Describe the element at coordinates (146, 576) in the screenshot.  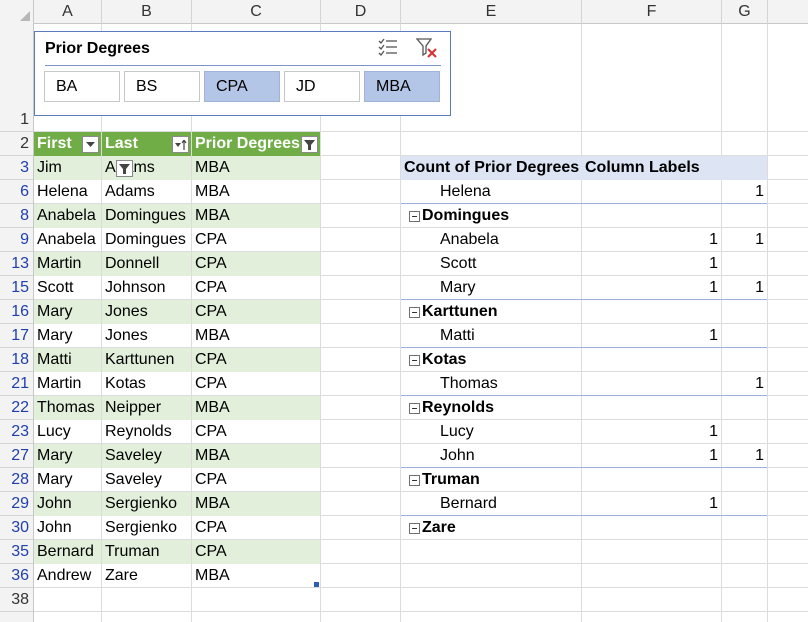
I see `table-cell: Zare` at that location.